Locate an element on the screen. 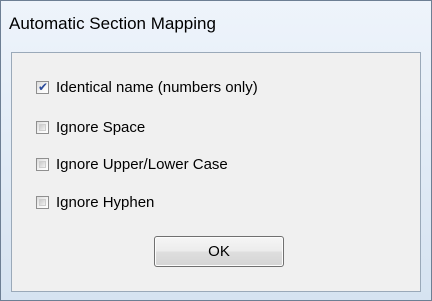 The height and width of the screenshot is (301, 432). option-label-identical-name: Identical name (numbers only) is located at coordinates (157, 87).